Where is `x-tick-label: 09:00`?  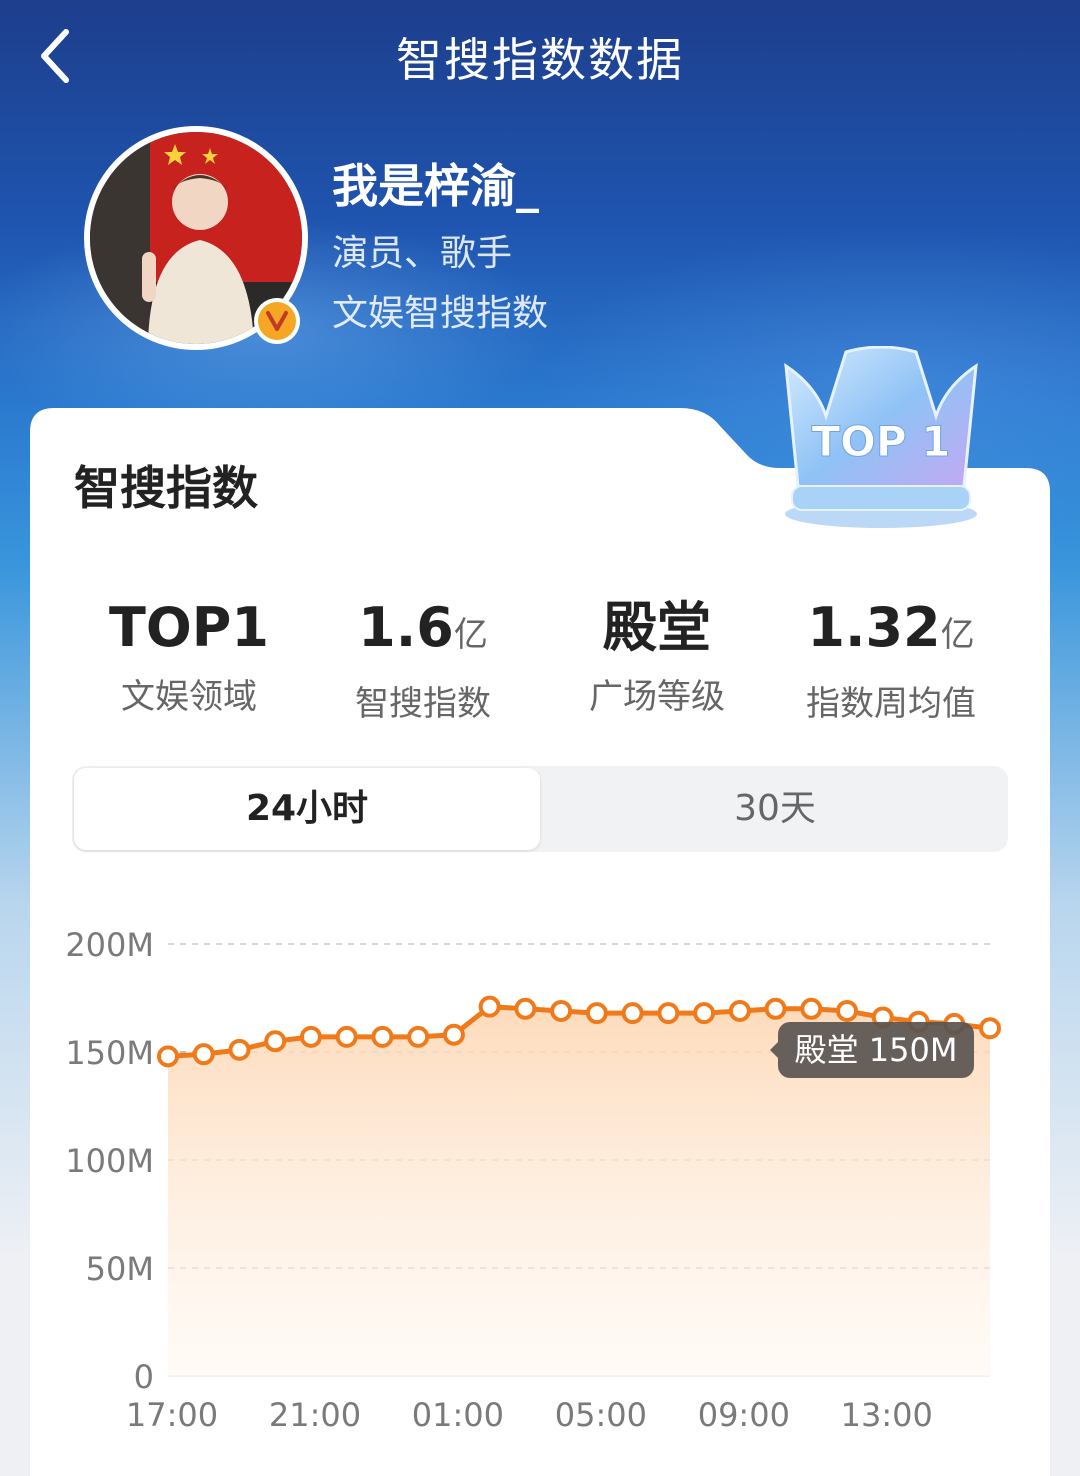 x-tick-label: 09:00 is located at coordinates (744, 1415).